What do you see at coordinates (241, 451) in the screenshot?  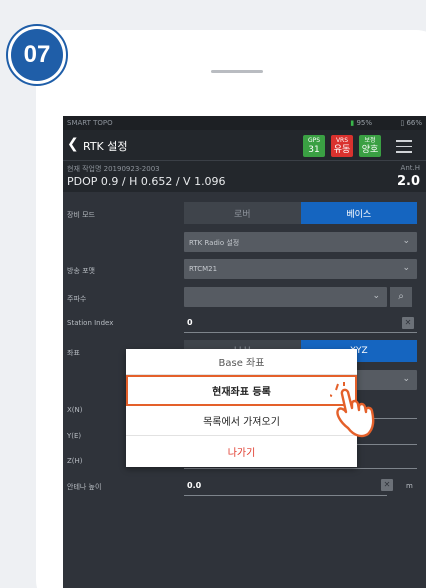 I see `exit-option: 나가기` at bounding box center [241, 451].